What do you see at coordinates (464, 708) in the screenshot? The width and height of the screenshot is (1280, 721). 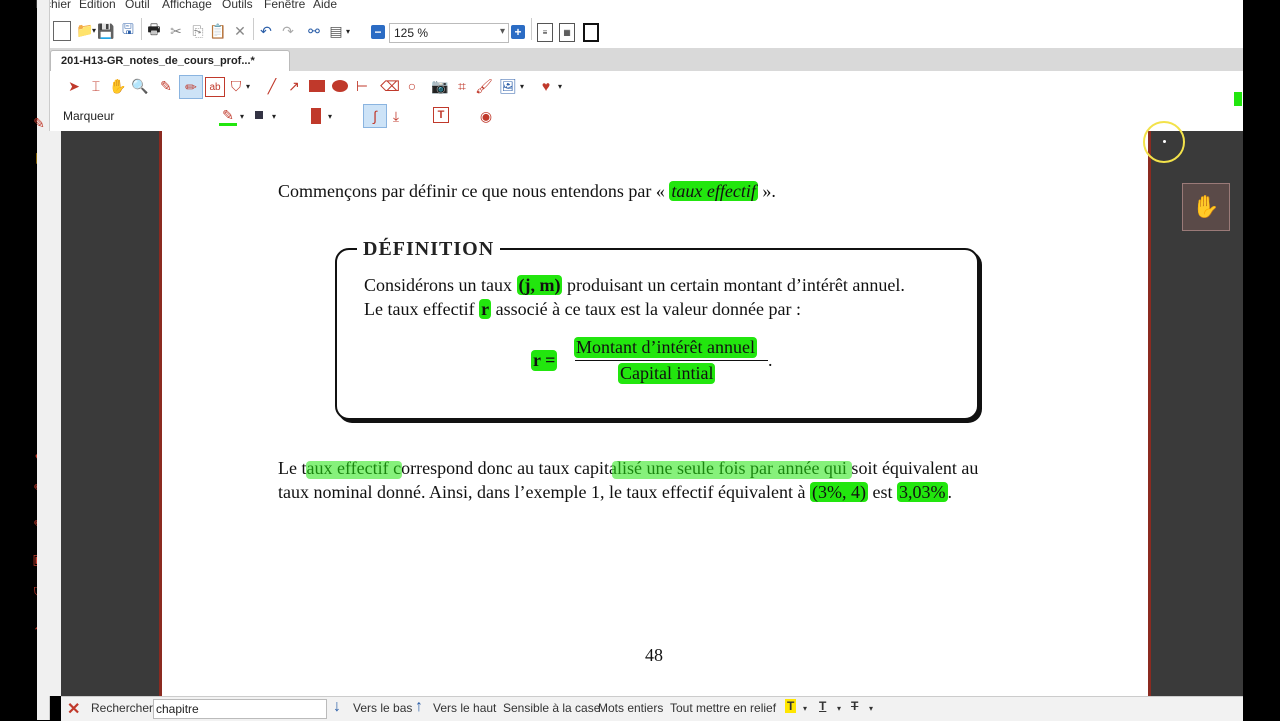 I see `find-up-button: Vers le haut` at bounding box center [464, 708].